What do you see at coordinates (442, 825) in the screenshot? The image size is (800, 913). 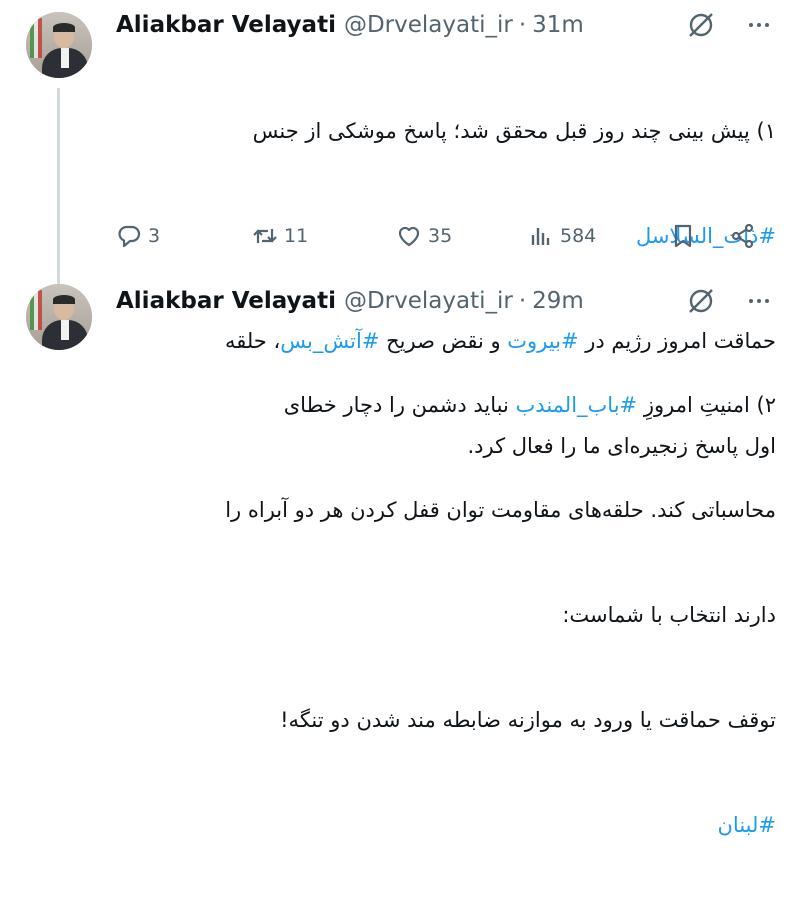 I see `hashtag-link: #لبنان` at bounding box center [442, 825].